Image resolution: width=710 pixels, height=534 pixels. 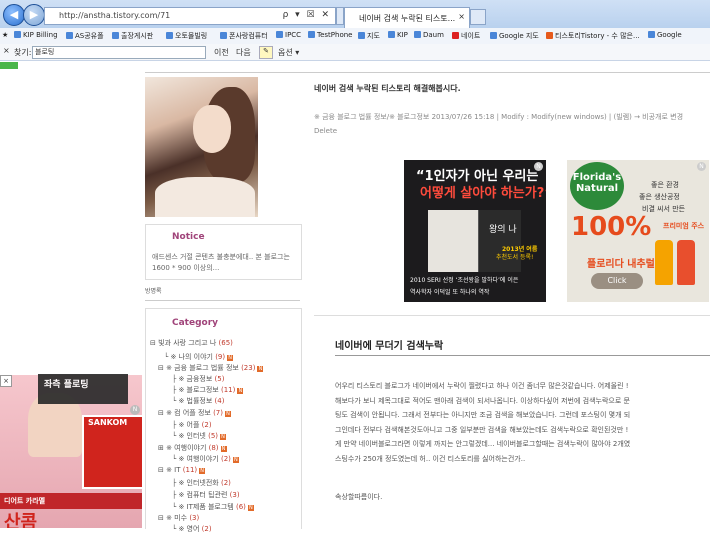 What do you see at coordinates (188, 237) in the screenshot?
I see `notice-title: Notice` at bounding box center [188, 237].